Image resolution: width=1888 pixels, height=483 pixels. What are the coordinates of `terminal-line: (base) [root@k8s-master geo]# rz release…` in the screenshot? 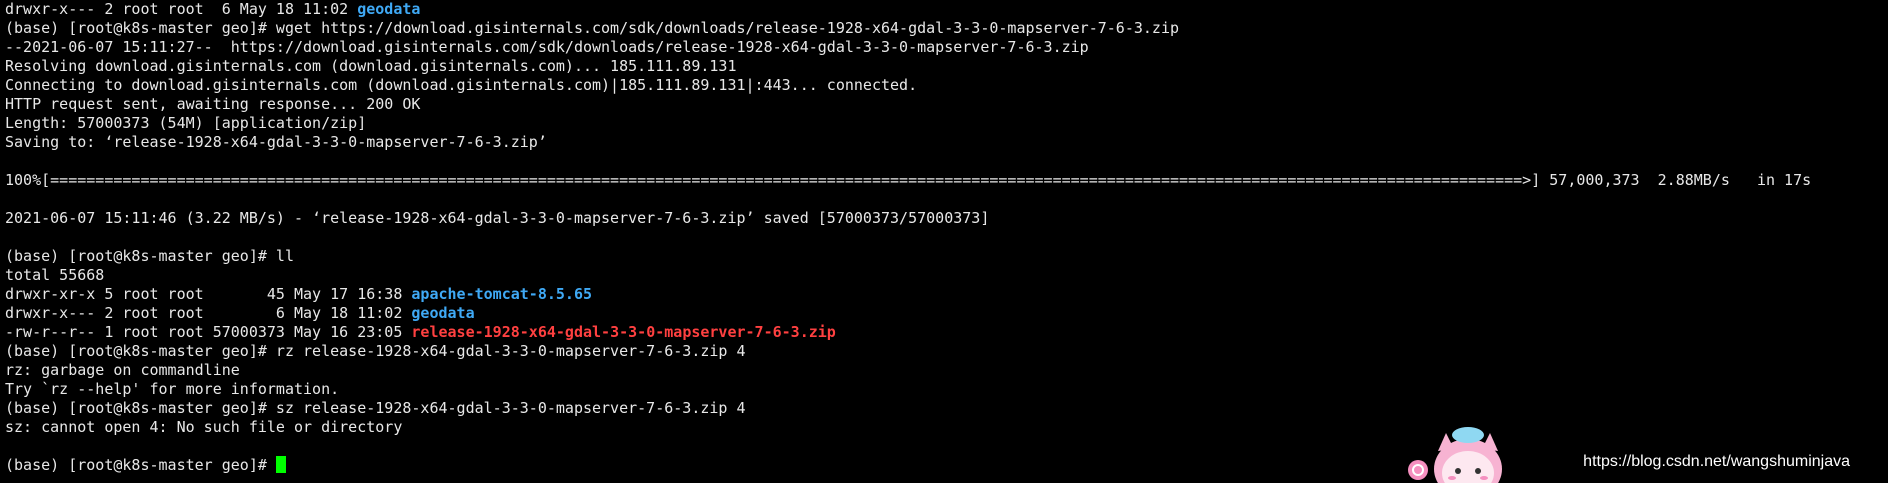 It's located at (375, 351).